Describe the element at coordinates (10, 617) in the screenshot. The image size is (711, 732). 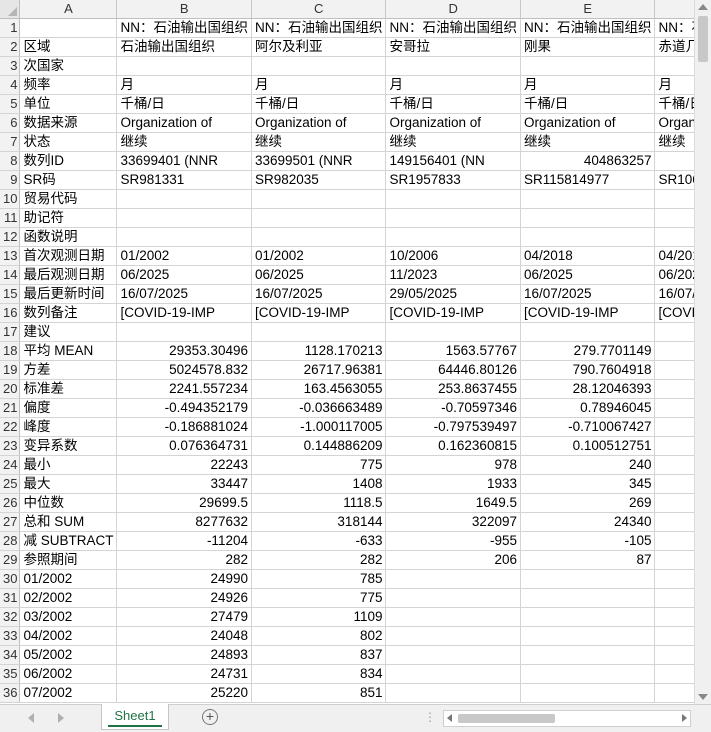
I see `row-header: 32` at that location.